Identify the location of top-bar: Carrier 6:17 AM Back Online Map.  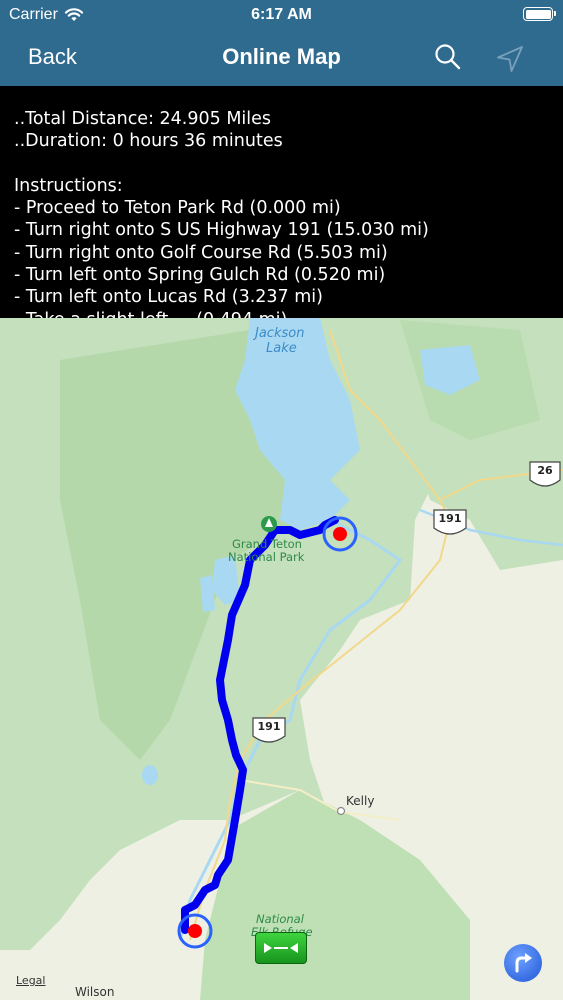
(281, 43).